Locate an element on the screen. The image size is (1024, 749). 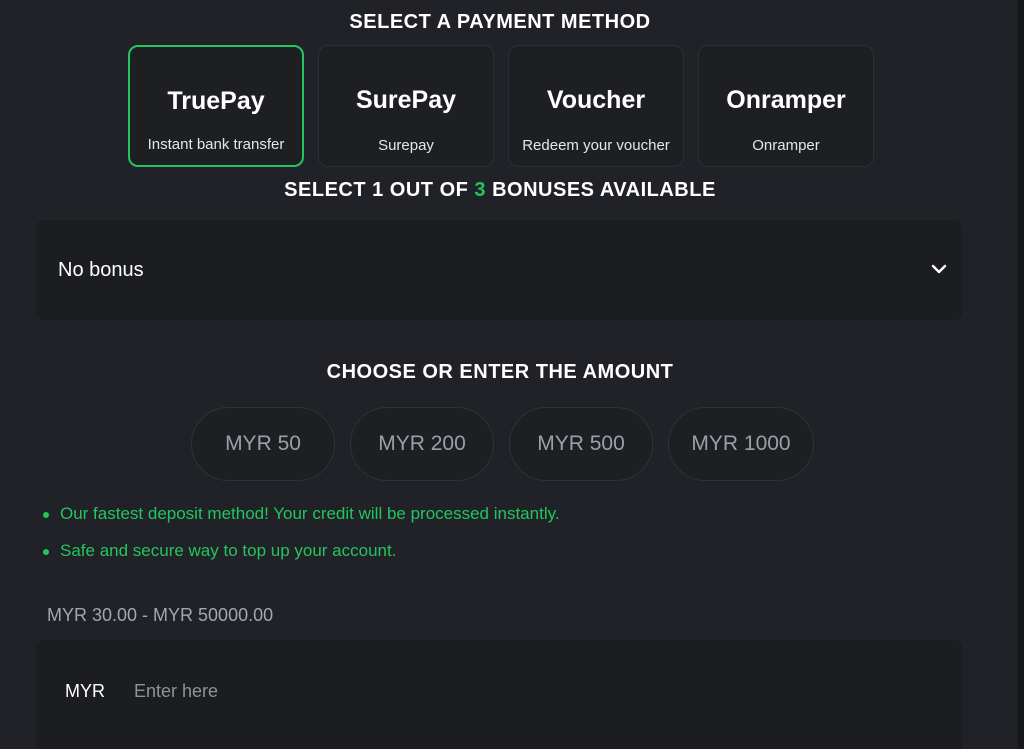
payment-method-desc: Instant bank transfer is located at coordinates (216, 144).